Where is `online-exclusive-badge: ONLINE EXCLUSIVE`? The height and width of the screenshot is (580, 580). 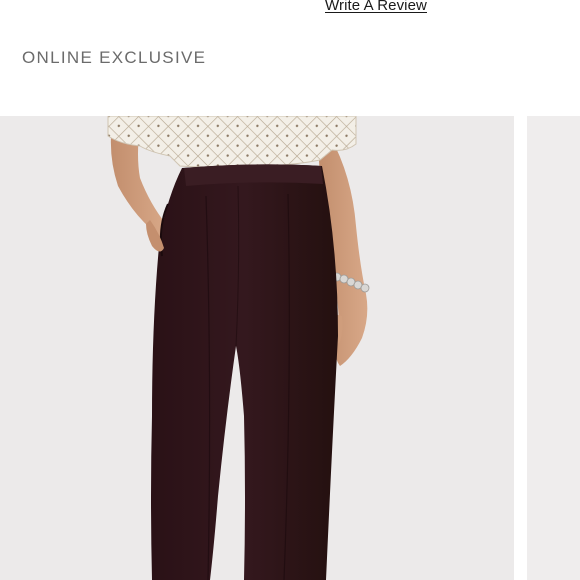 online-exclusive-badge: ONLINE EXCLUSIVE is located at coordinates (114, 57).